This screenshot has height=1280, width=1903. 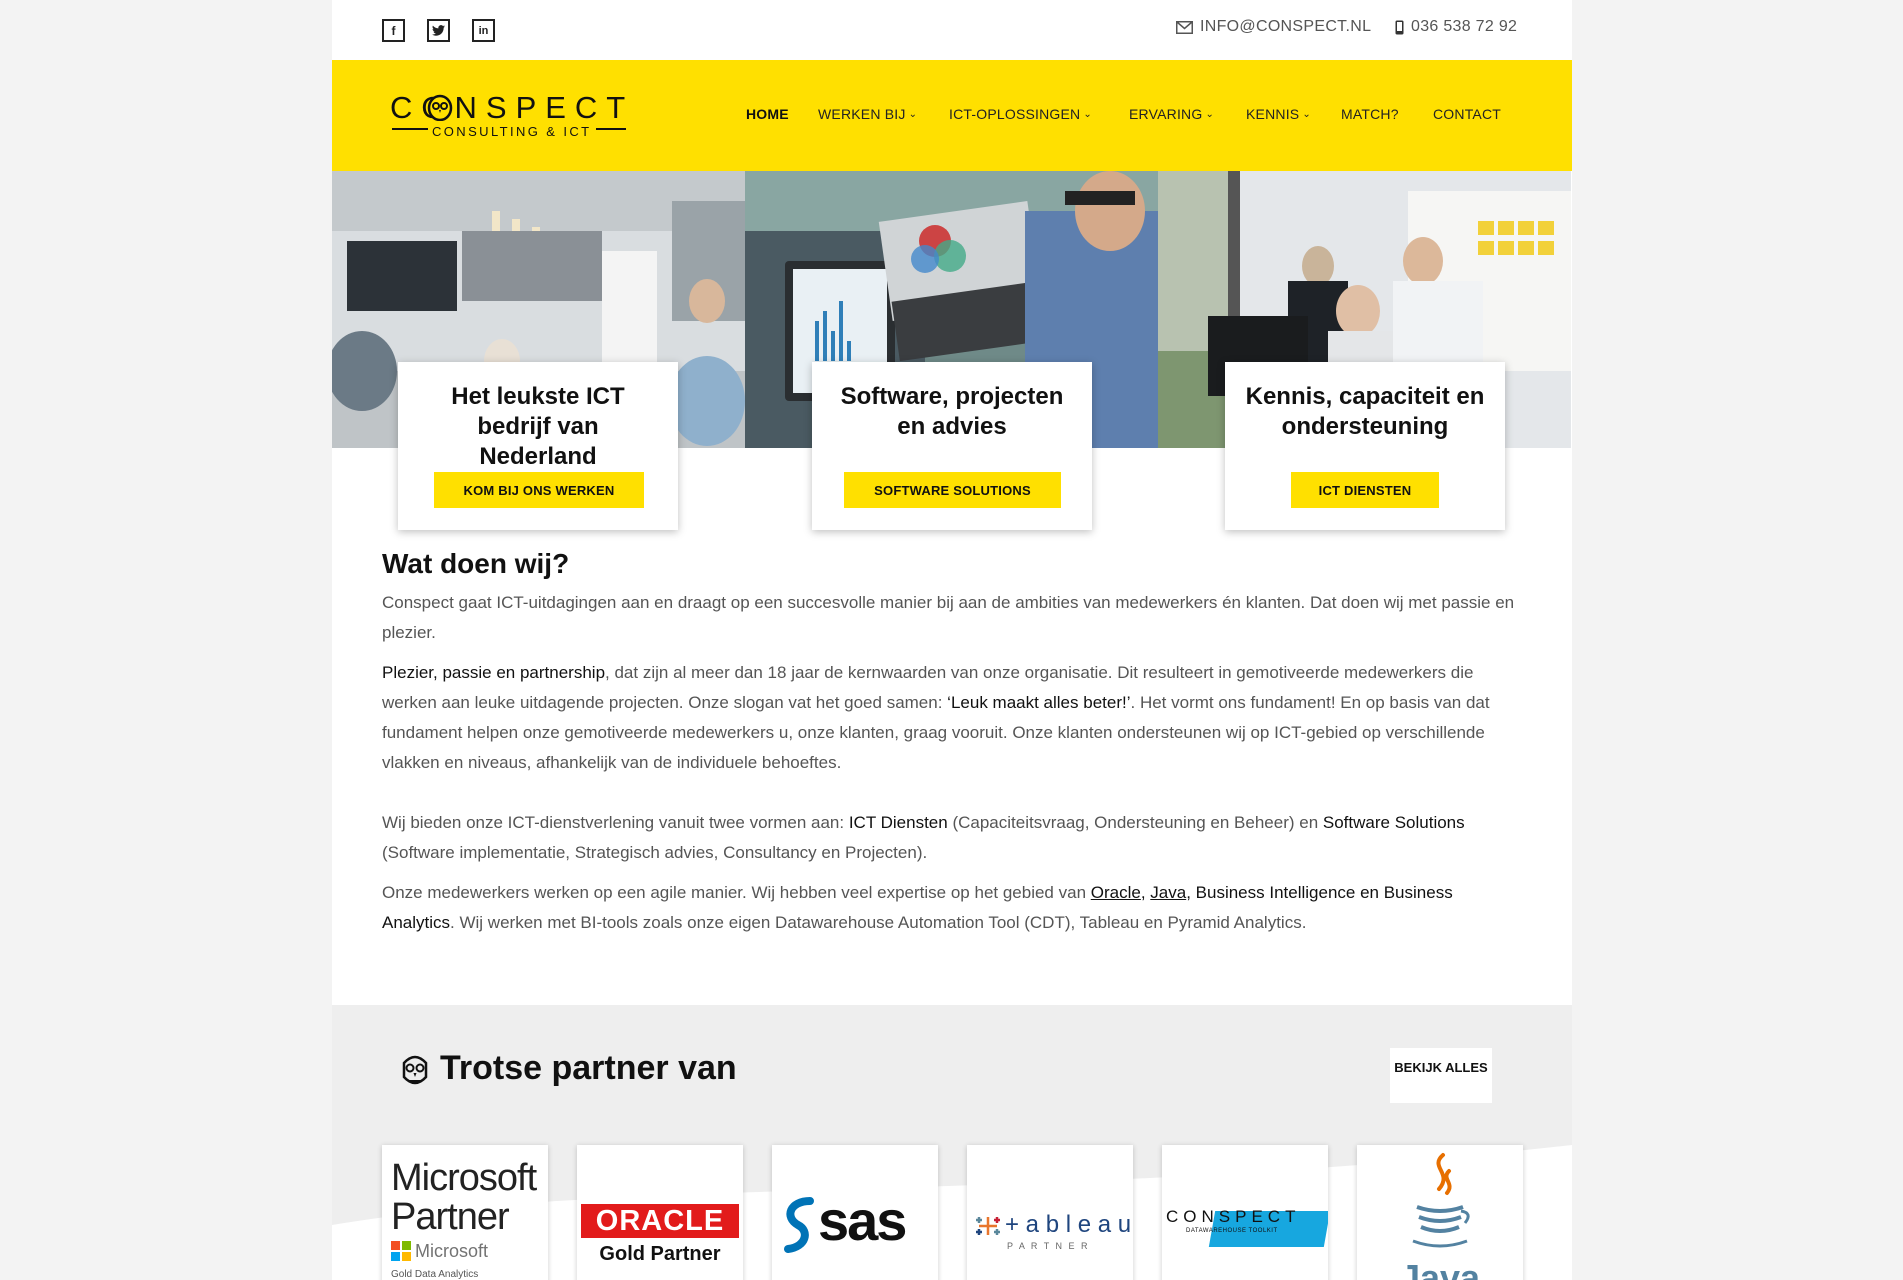 I want to click on tableau-cross-icon, so click(x=988, y=1226).